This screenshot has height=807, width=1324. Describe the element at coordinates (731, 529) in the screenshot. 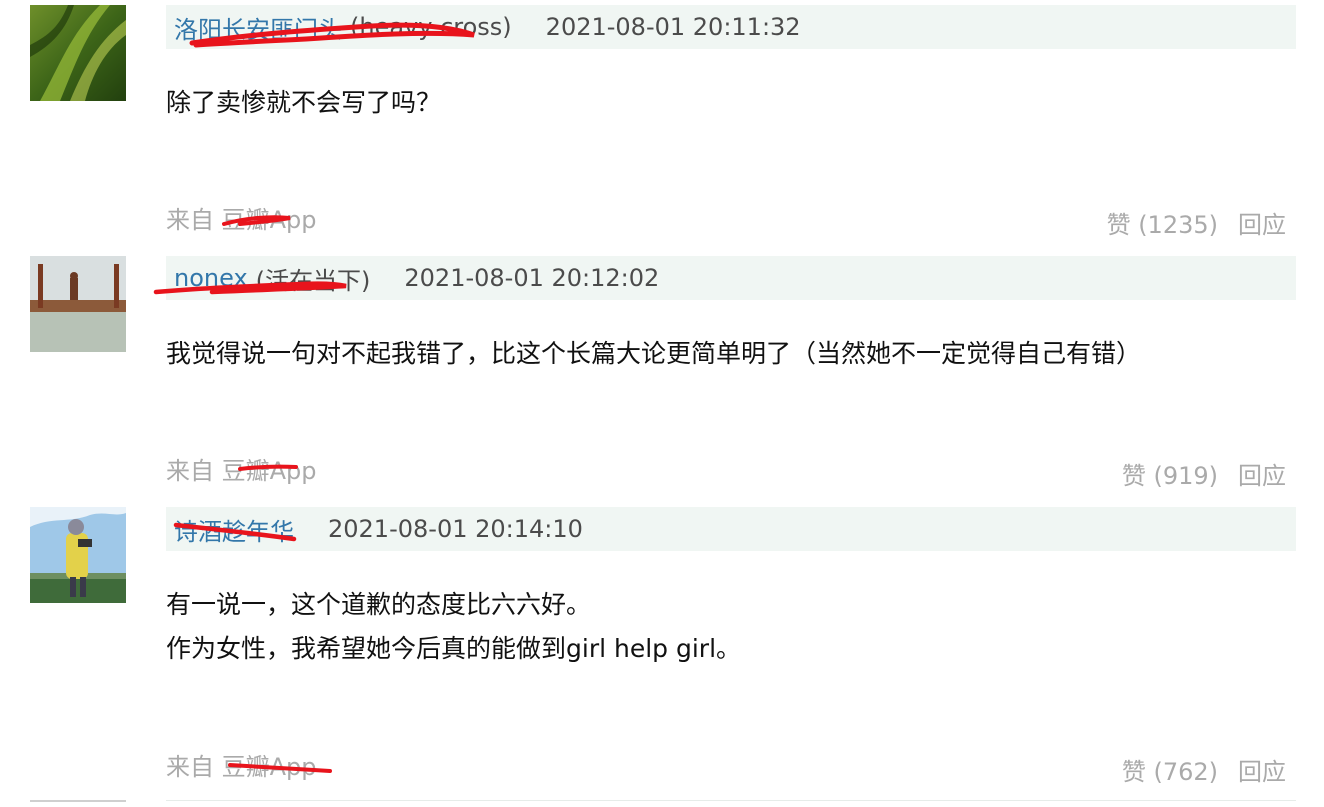

I see `comment-header: 诗酒趁年华 2021-08-01 20:14:10` at that location.